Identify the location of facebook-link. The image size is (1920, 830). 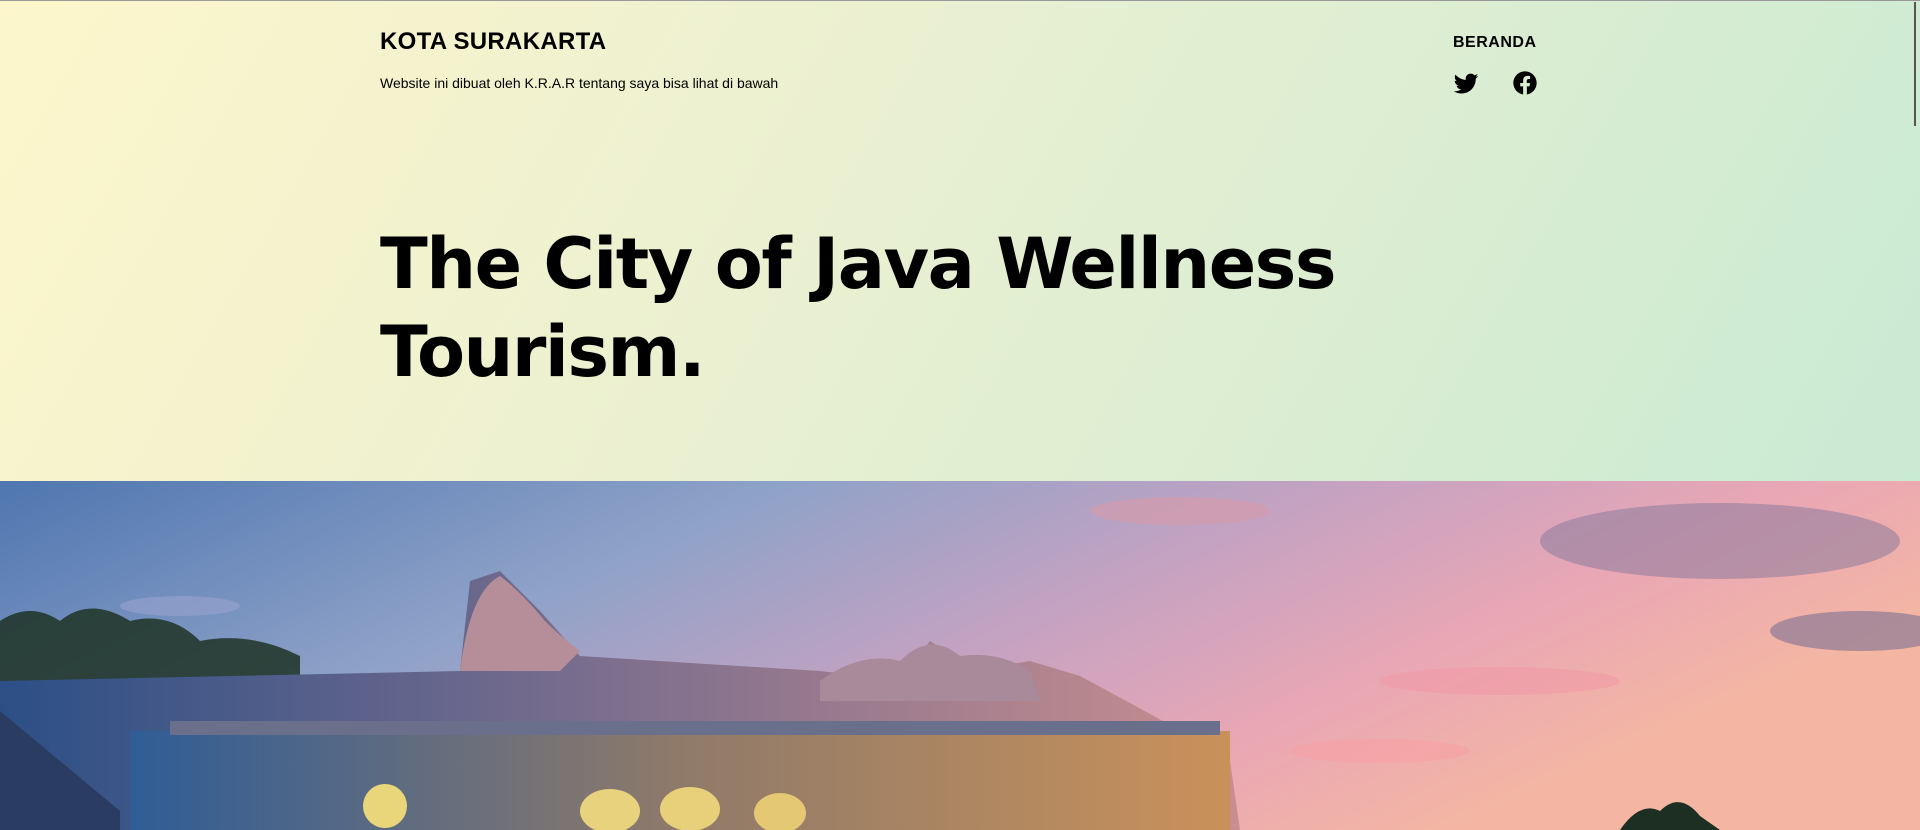
(1525, 83).